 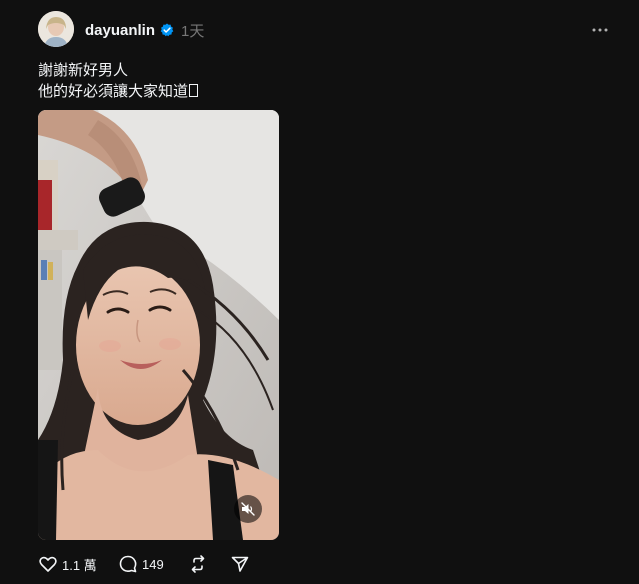 I want to click on post-header: dayuanlin 1天, so click(x=144, y=30).